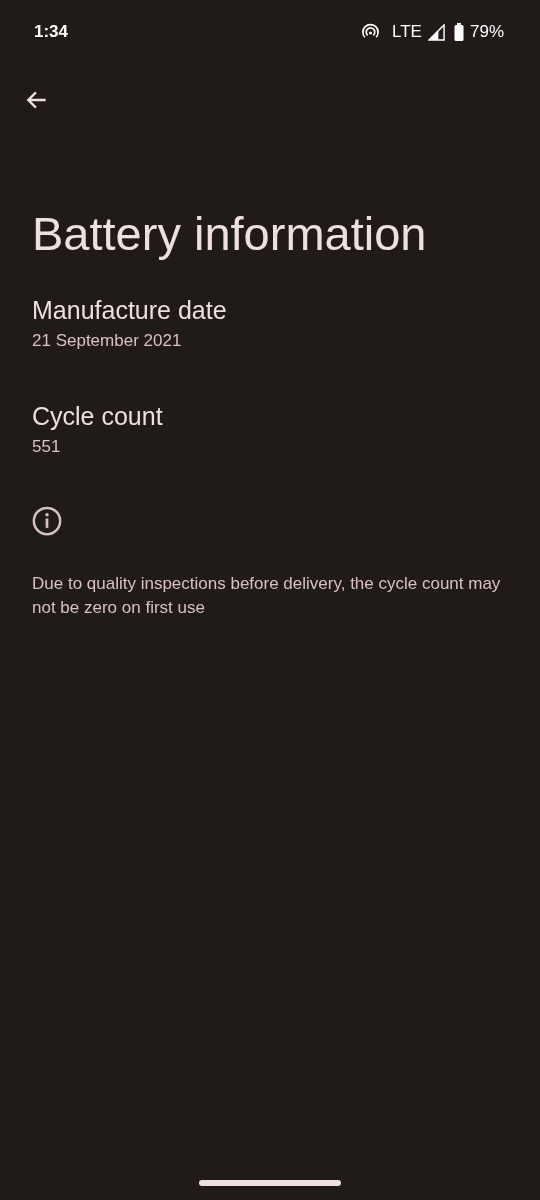 This screenshot has width=540, height=1200. I want to click on page-title: Battery information, so click(229, 234).